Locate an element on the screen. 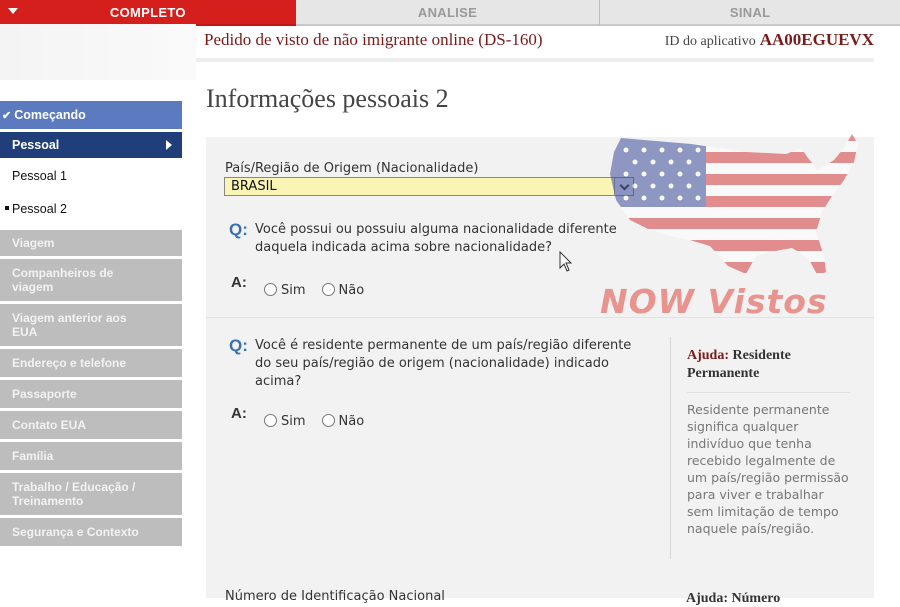 The width and height of the screenshot is (900, 607). left-header-band is located at coordinates (98, 52).